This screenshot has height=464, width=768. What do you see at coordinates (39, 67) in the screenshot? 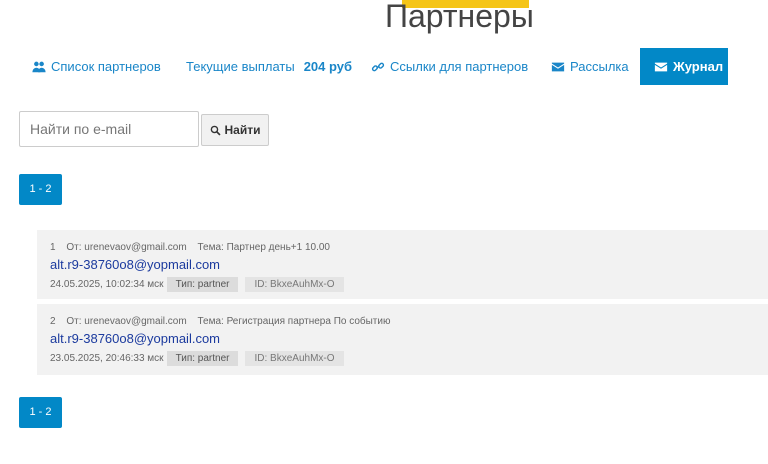
I see `users-icon` at bounding box center [39, 67].